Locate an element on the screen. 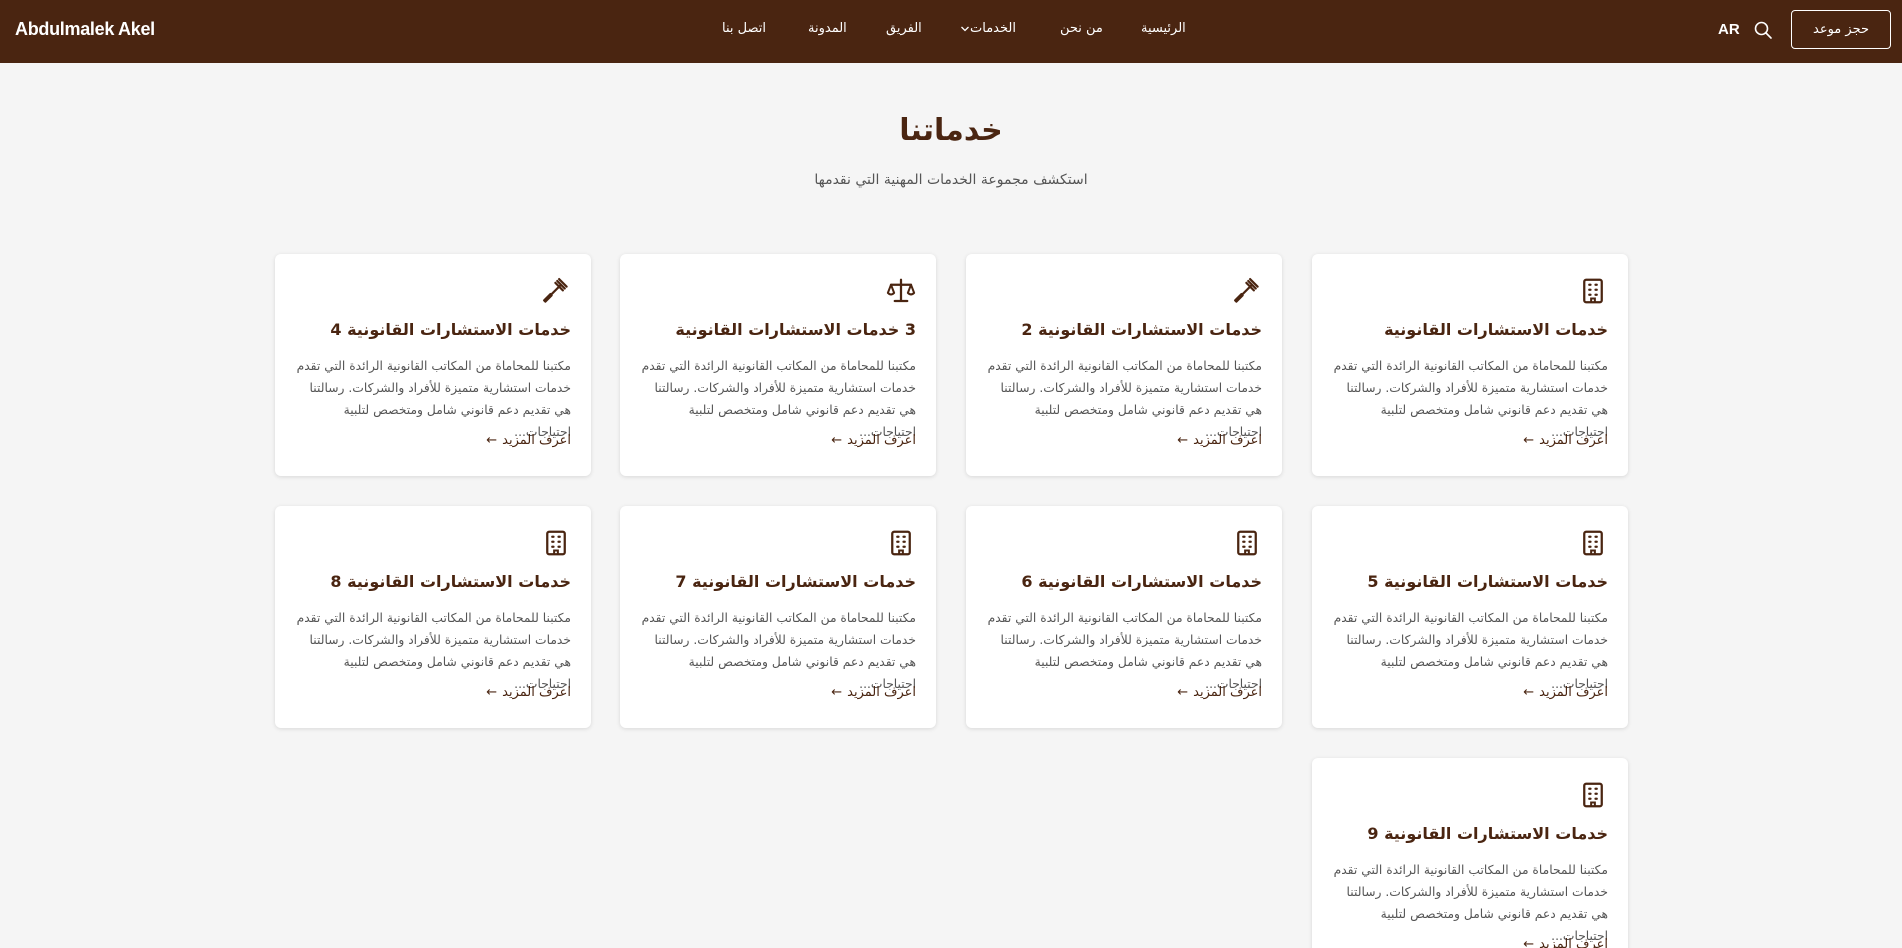  service-card-title: خدمات الاستشارات القانونية 6 is located at coordinates (1141, 581).